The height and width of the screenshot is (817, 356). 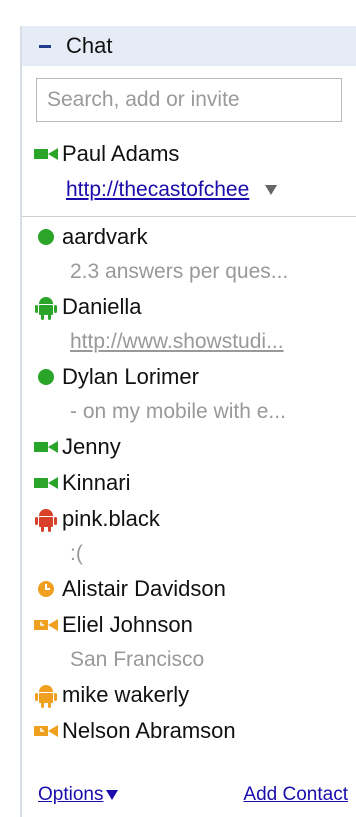 I want to click on contact-name: Daniella, so click(x=102, y=306).